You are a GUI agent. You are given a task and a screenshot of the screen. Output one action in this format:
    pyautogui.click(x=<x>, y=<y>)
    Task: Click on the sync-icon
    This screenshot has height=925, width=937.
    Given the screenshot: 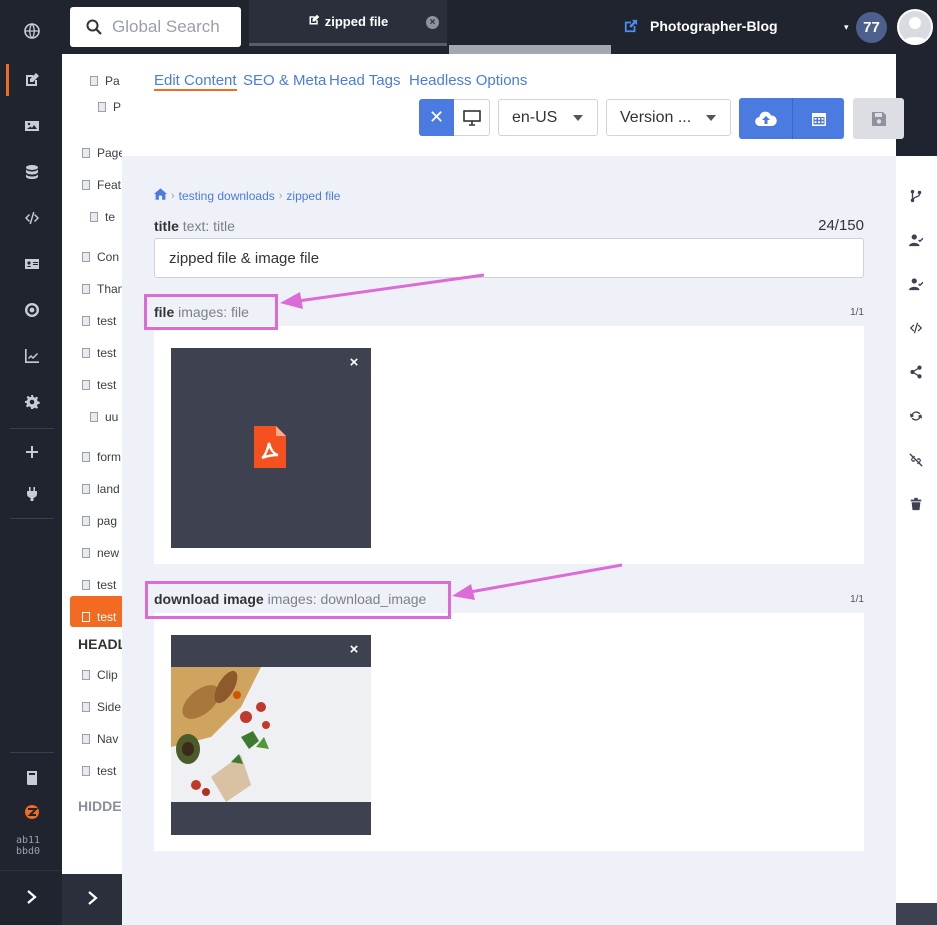 What is the action you would take?
    pyautogui.click(x=916, y=416)
    